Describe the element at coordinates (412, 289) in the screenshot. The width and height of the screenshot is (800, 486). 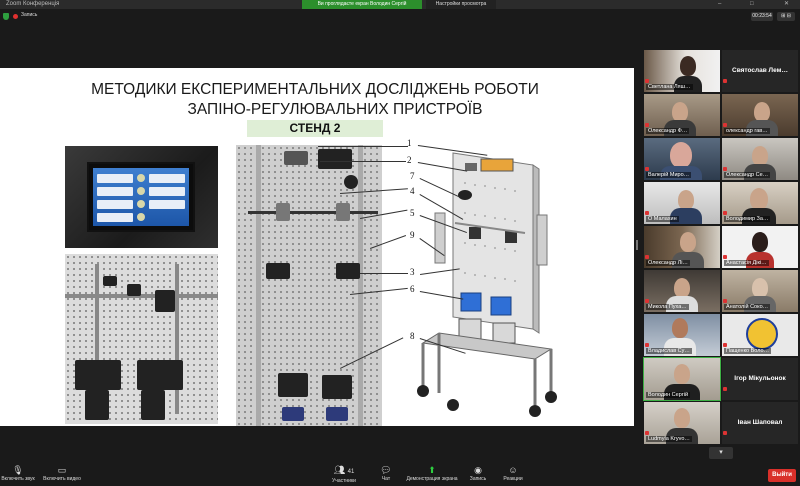
I see `callout-6: 6` at that location.